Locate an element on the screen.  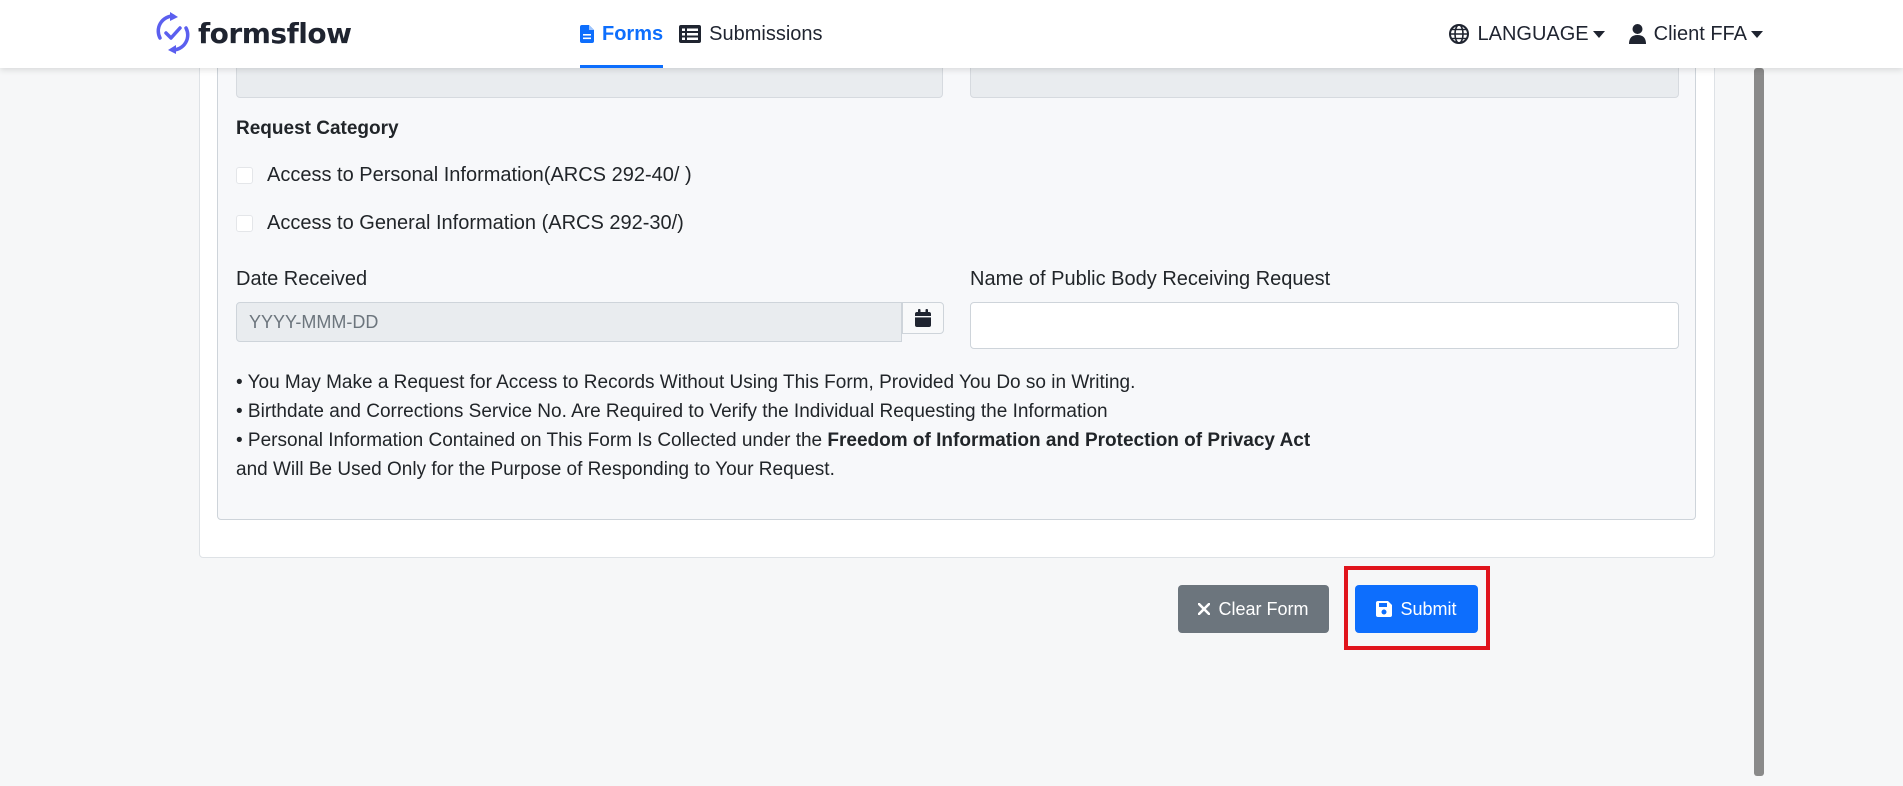
brand: formsflow is located at coordinates (253, 33).